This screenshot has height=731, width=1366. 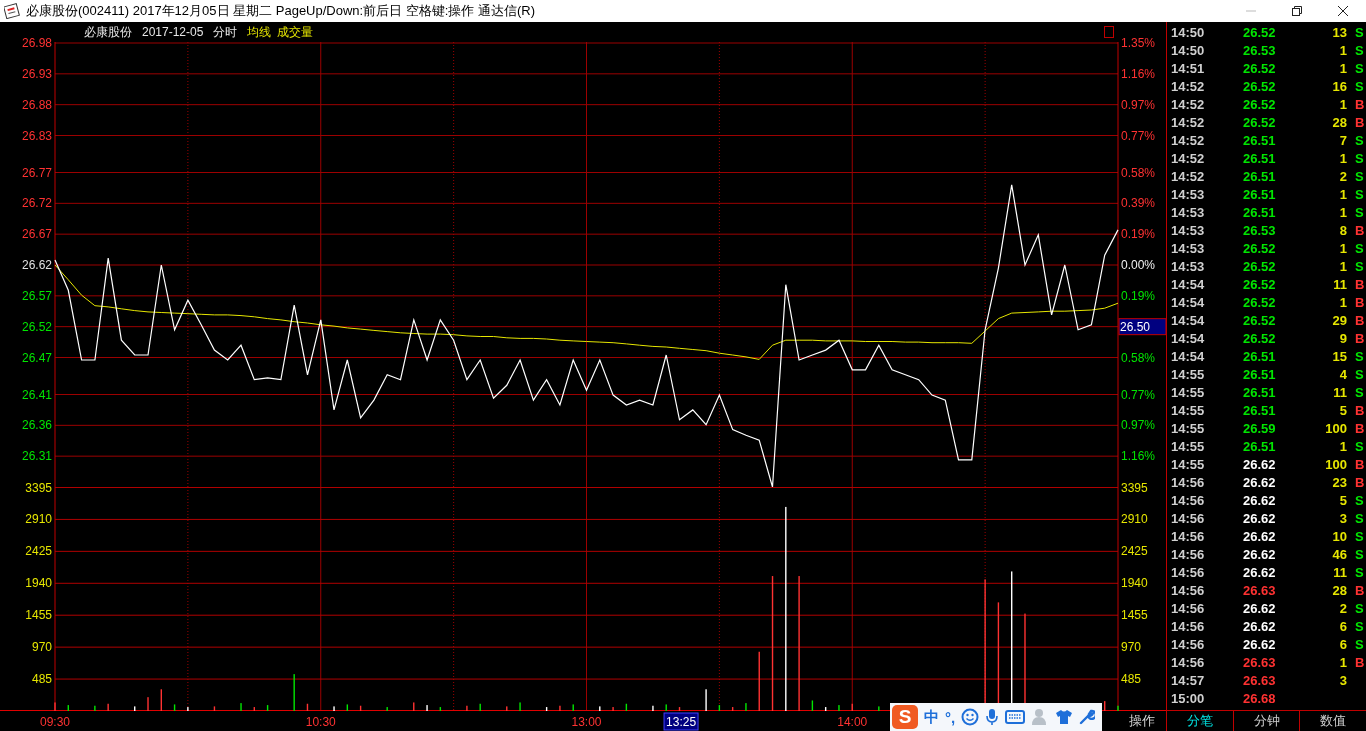 I want to click on axis-label: 26.31, so click(x=36, y=456).